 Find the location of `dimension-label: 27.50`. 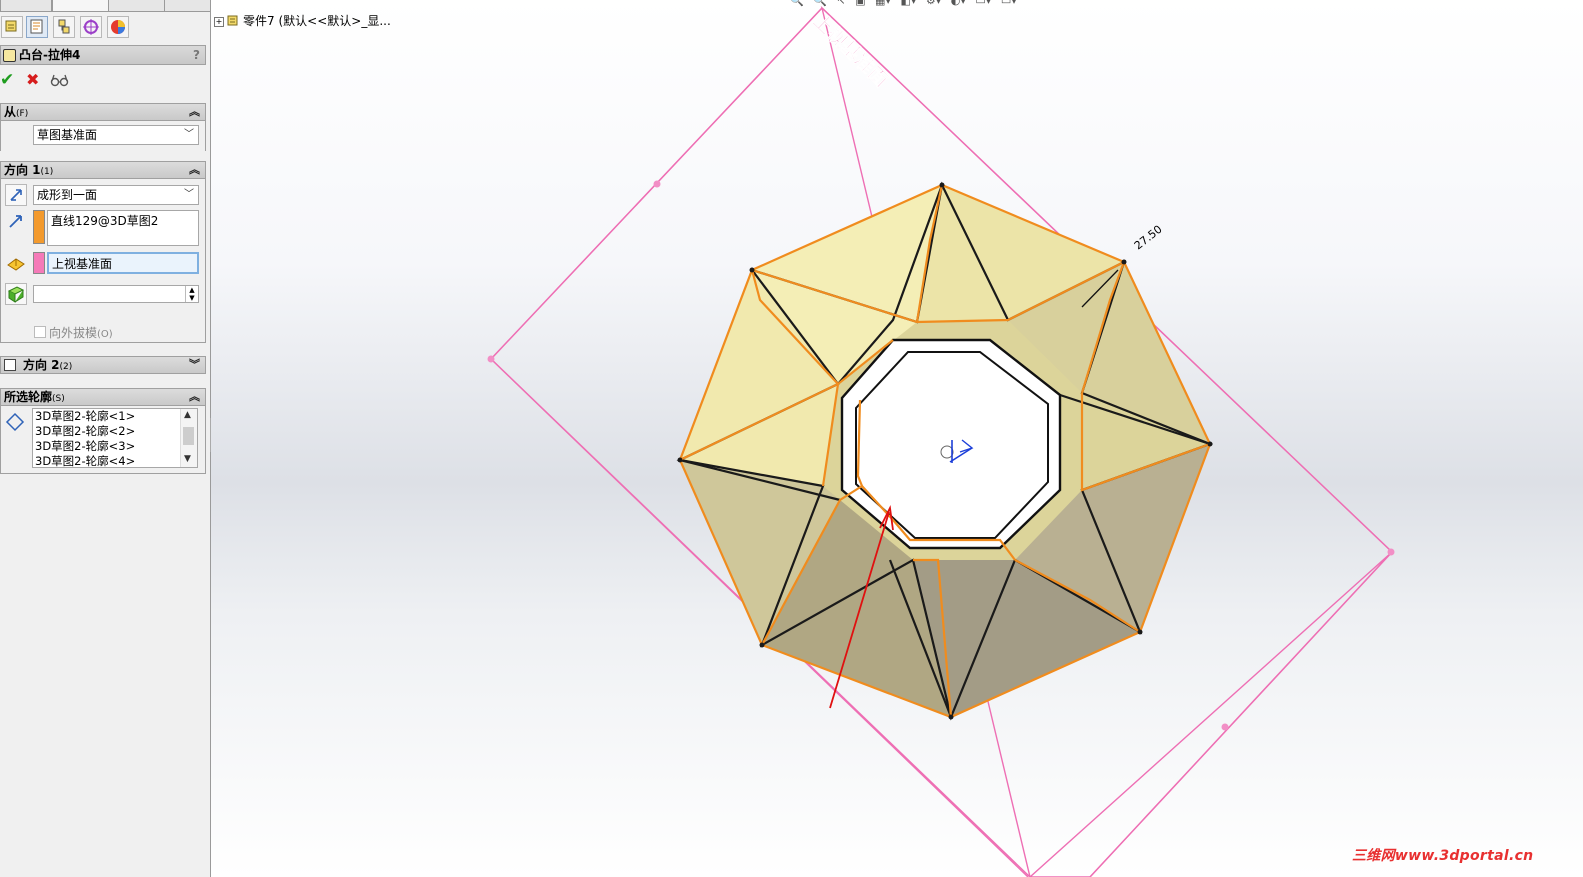

dimension-label: 27.50 is located at coordinates (1148, 238).